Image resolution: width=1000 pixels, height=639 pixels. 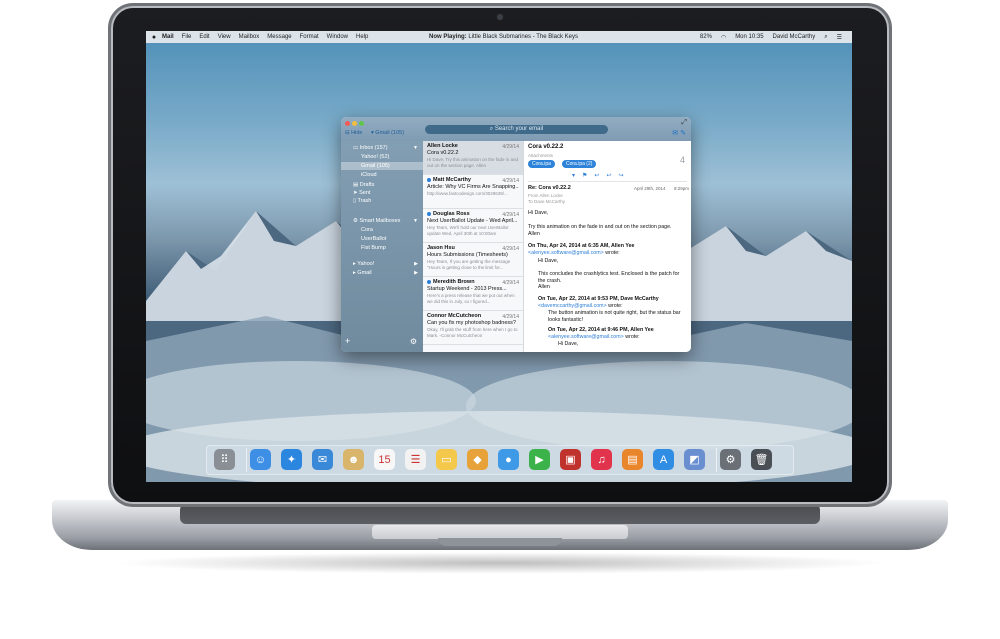 What do you see at coordinates (187, 37) in the screenshot?
I see `menu-file: File` at bounding box center [187, 37].